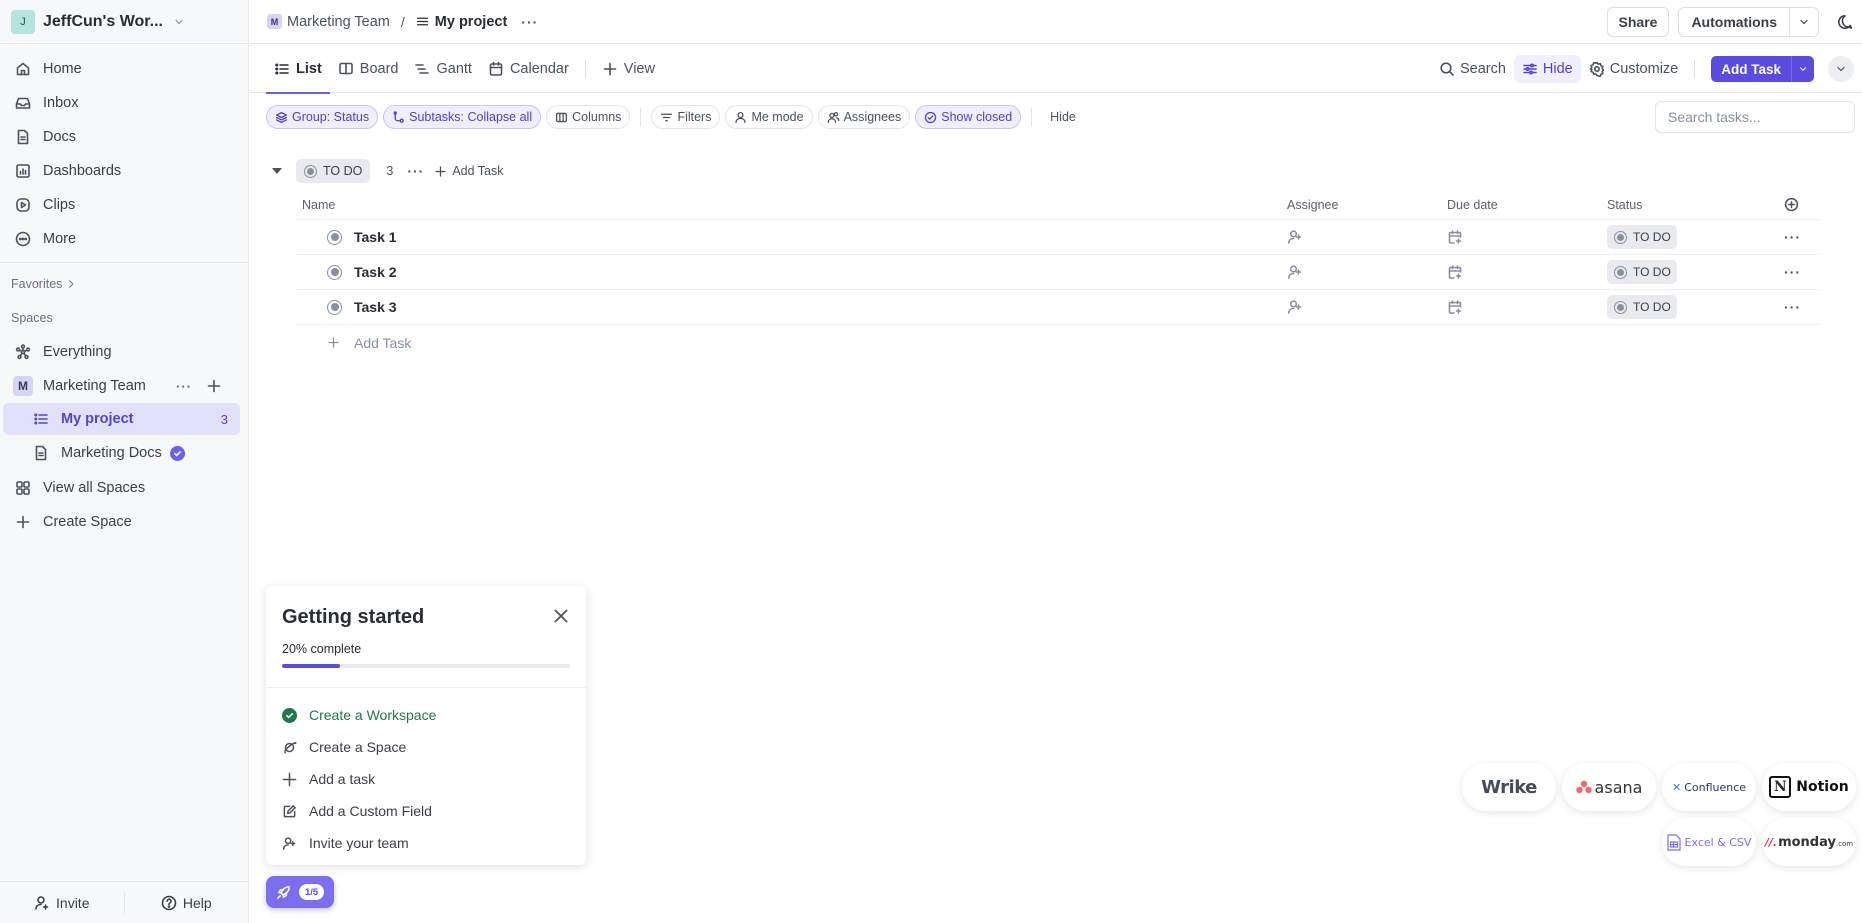  What do you see at coordinates (375, 307) in the screenshot?
I see `task-name: Task 3` at bounding box center [375, 307].